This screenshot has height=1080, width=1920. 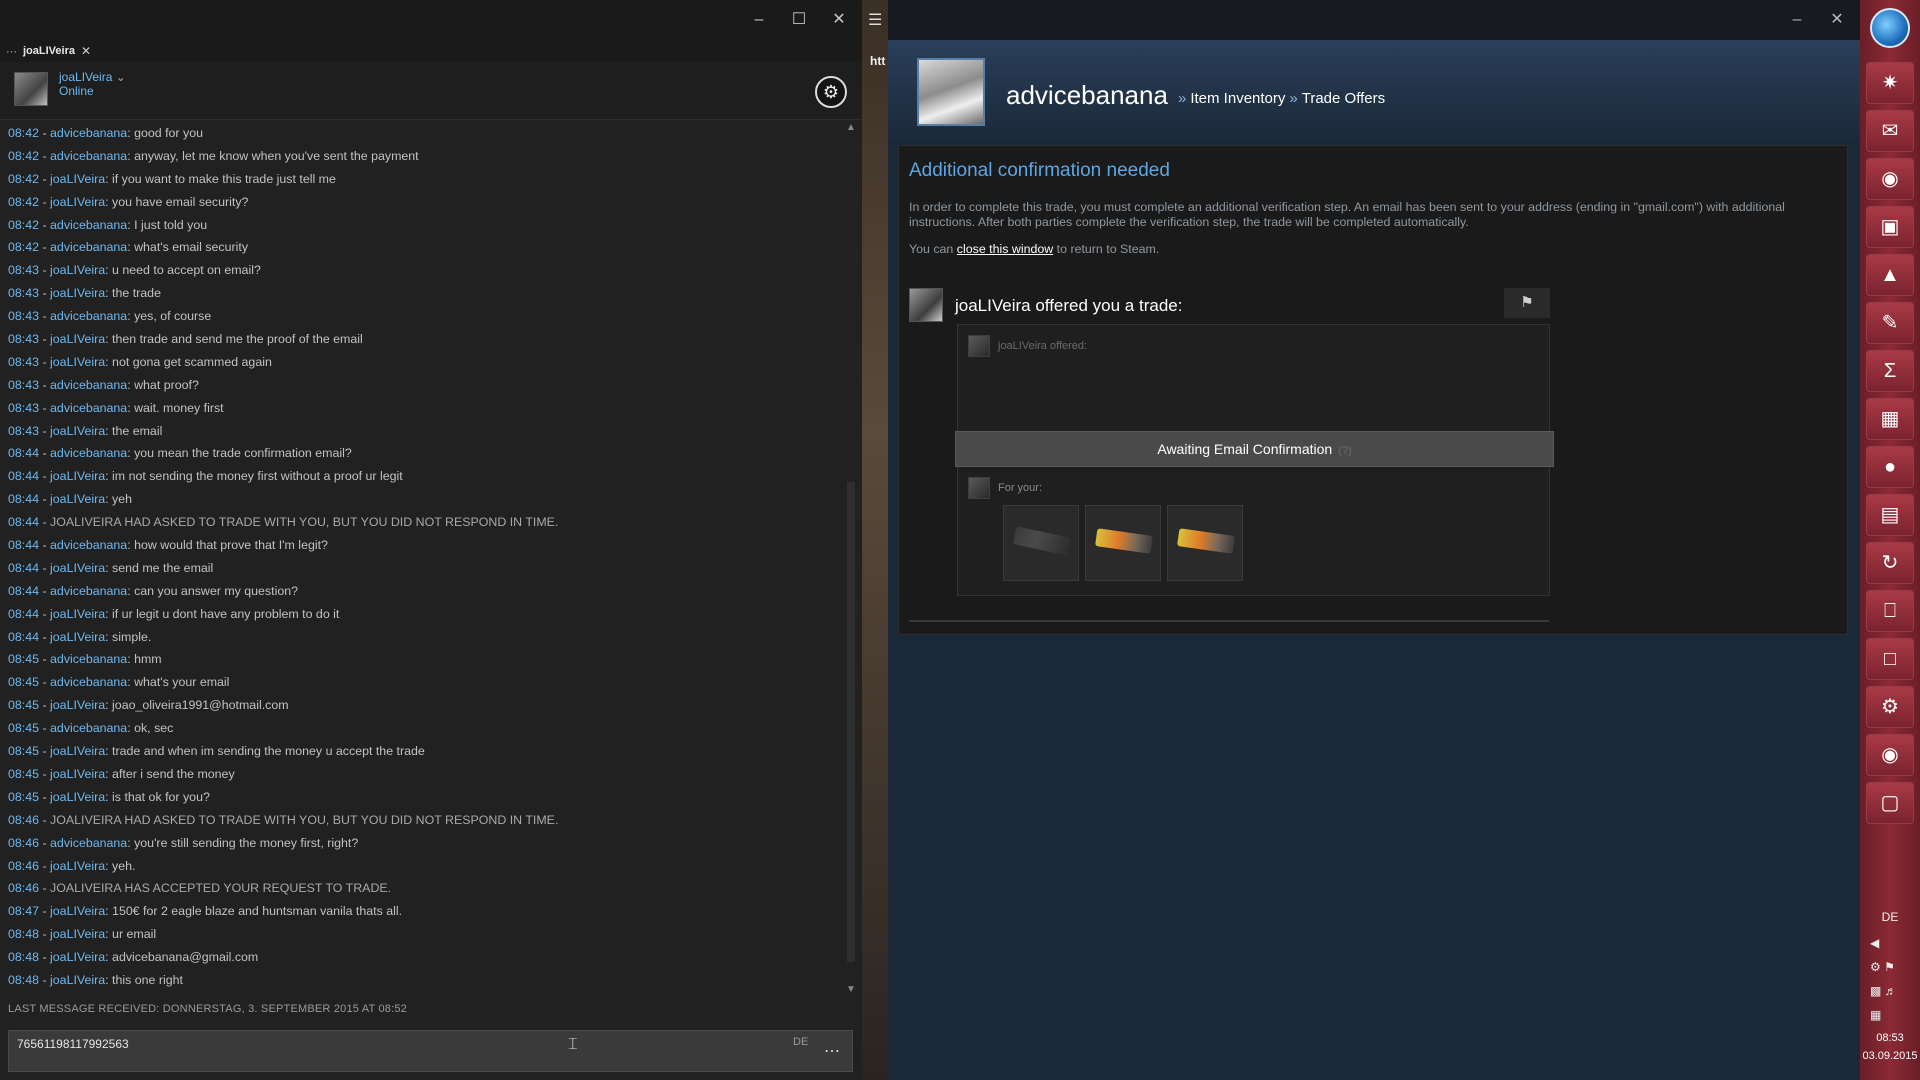 What do you see at coordinates (1890, 323) in the screenshot?
I see `notepad-icon: ✎` at bounding box center [1890, 323].